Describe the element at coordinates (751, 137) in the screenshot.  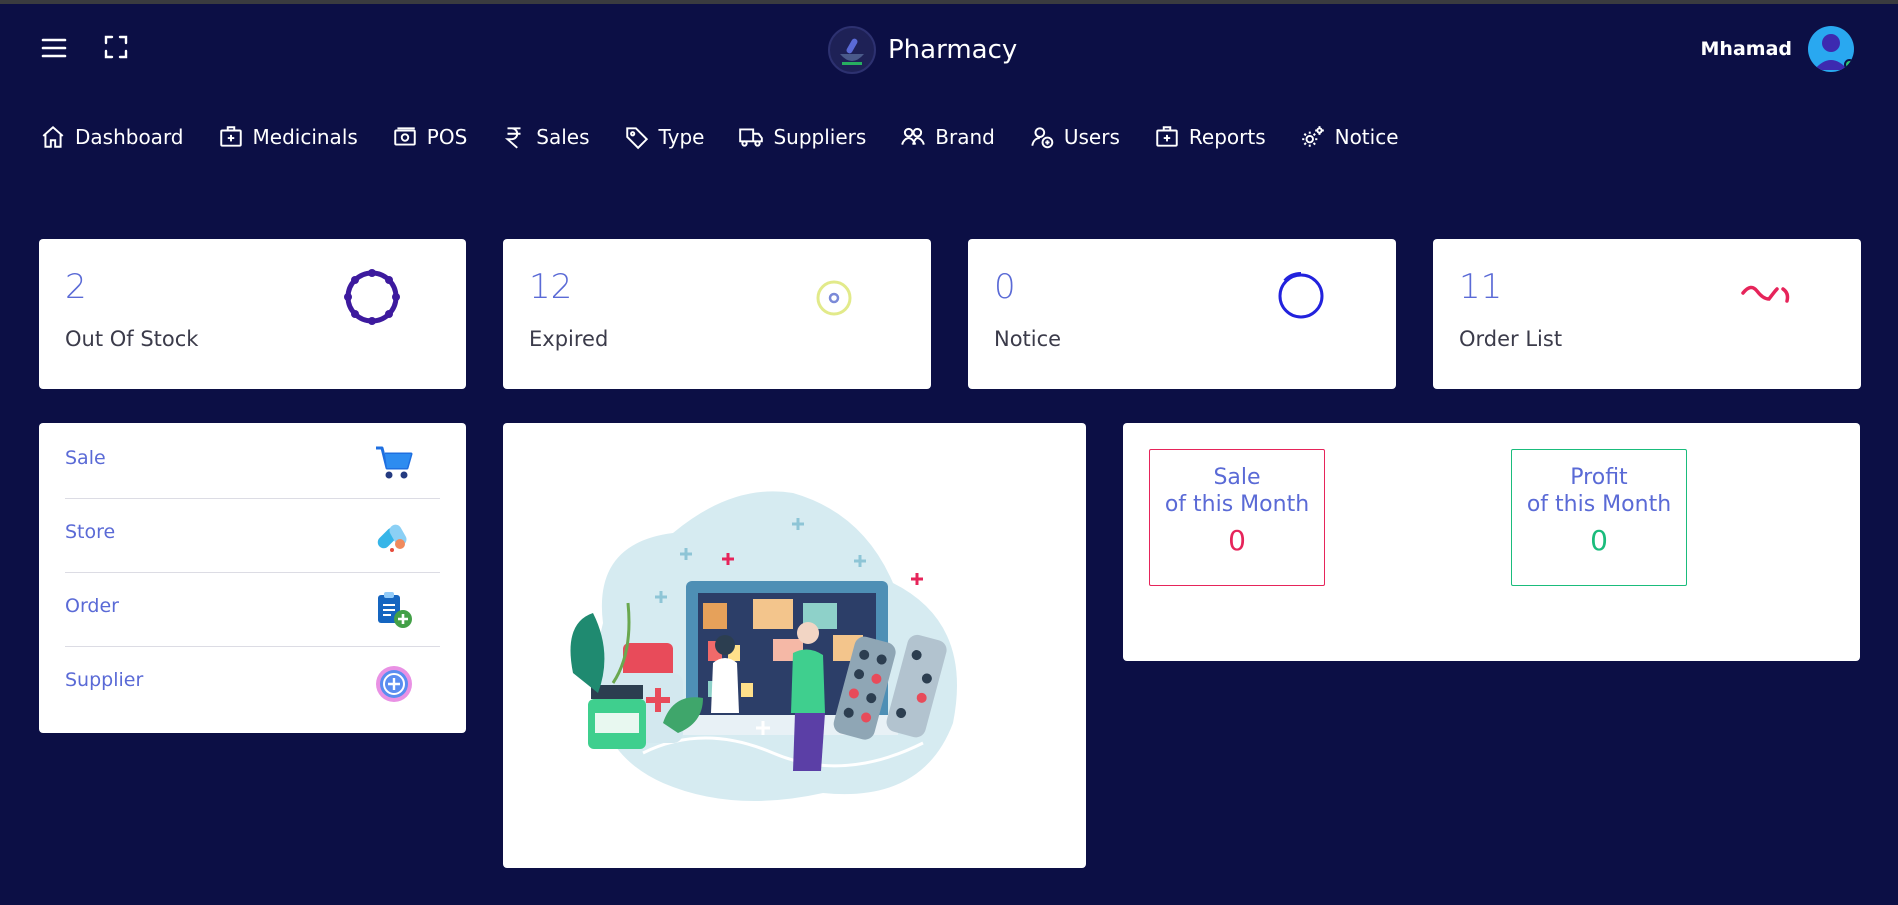
I see `truck-icon` at that location.